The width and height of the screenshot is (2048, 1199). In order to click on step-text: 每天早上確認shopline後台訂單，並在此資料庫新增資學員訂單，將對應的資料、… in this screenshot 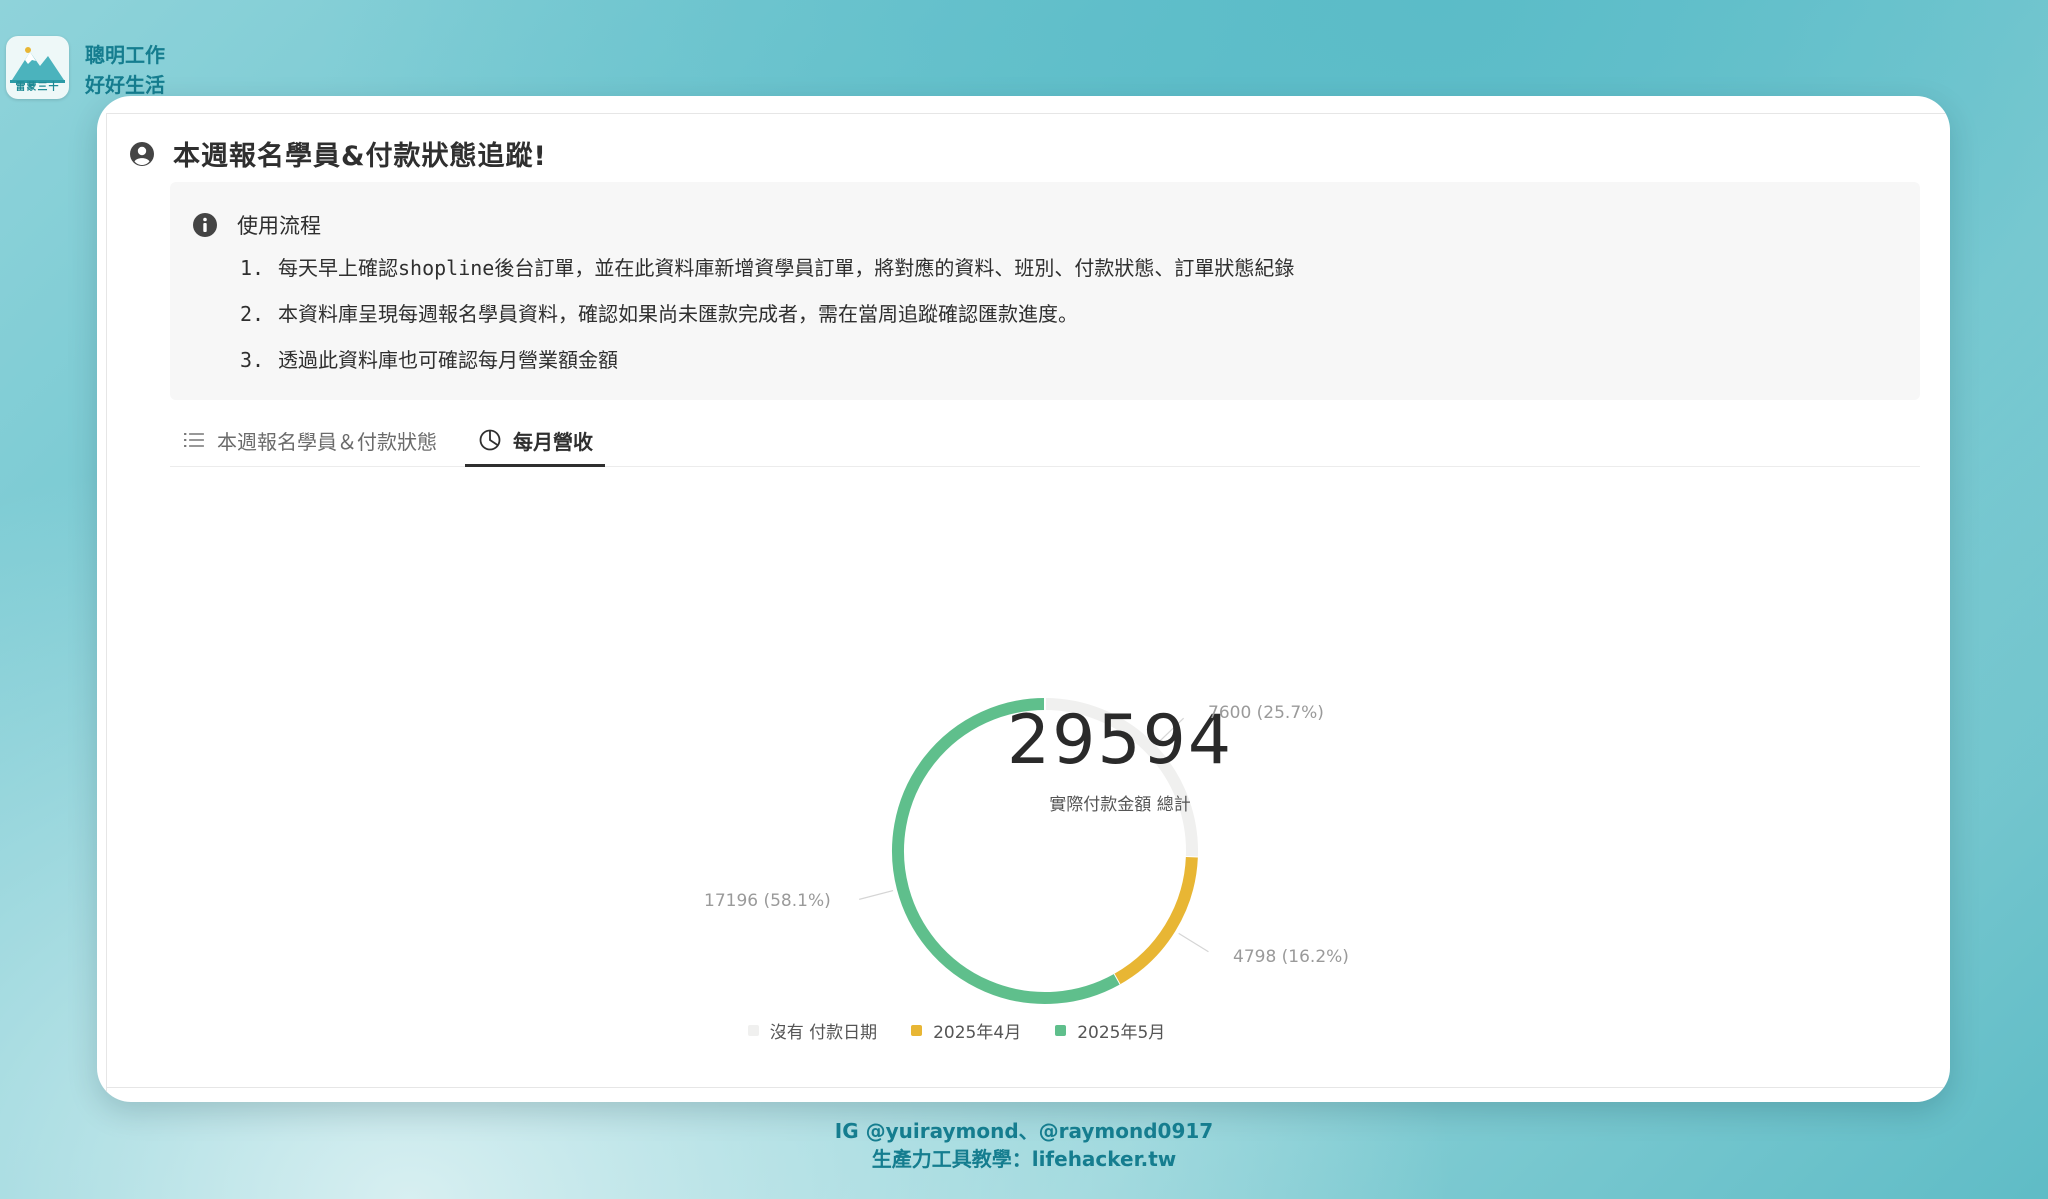, I will do `click(786, 268)`.